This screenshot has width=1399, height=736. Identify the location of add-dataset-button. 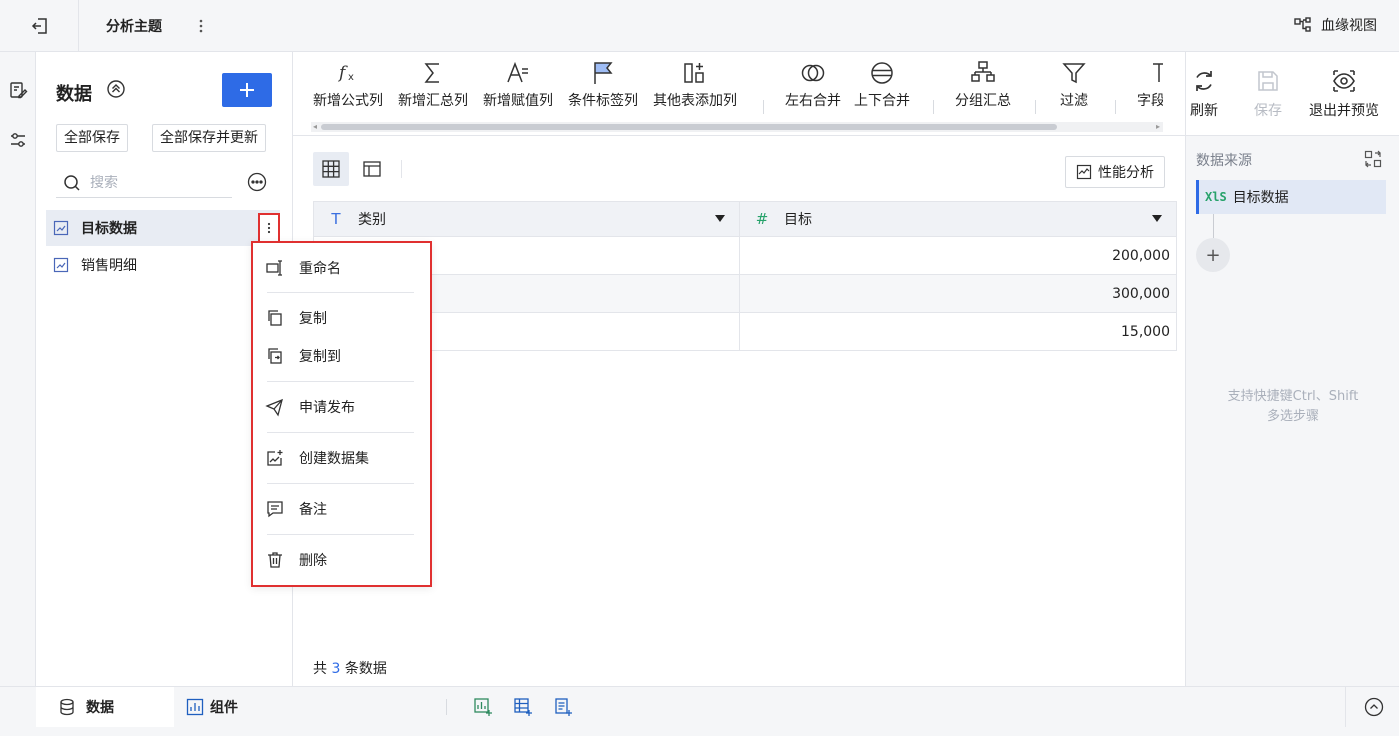
(247, 90).